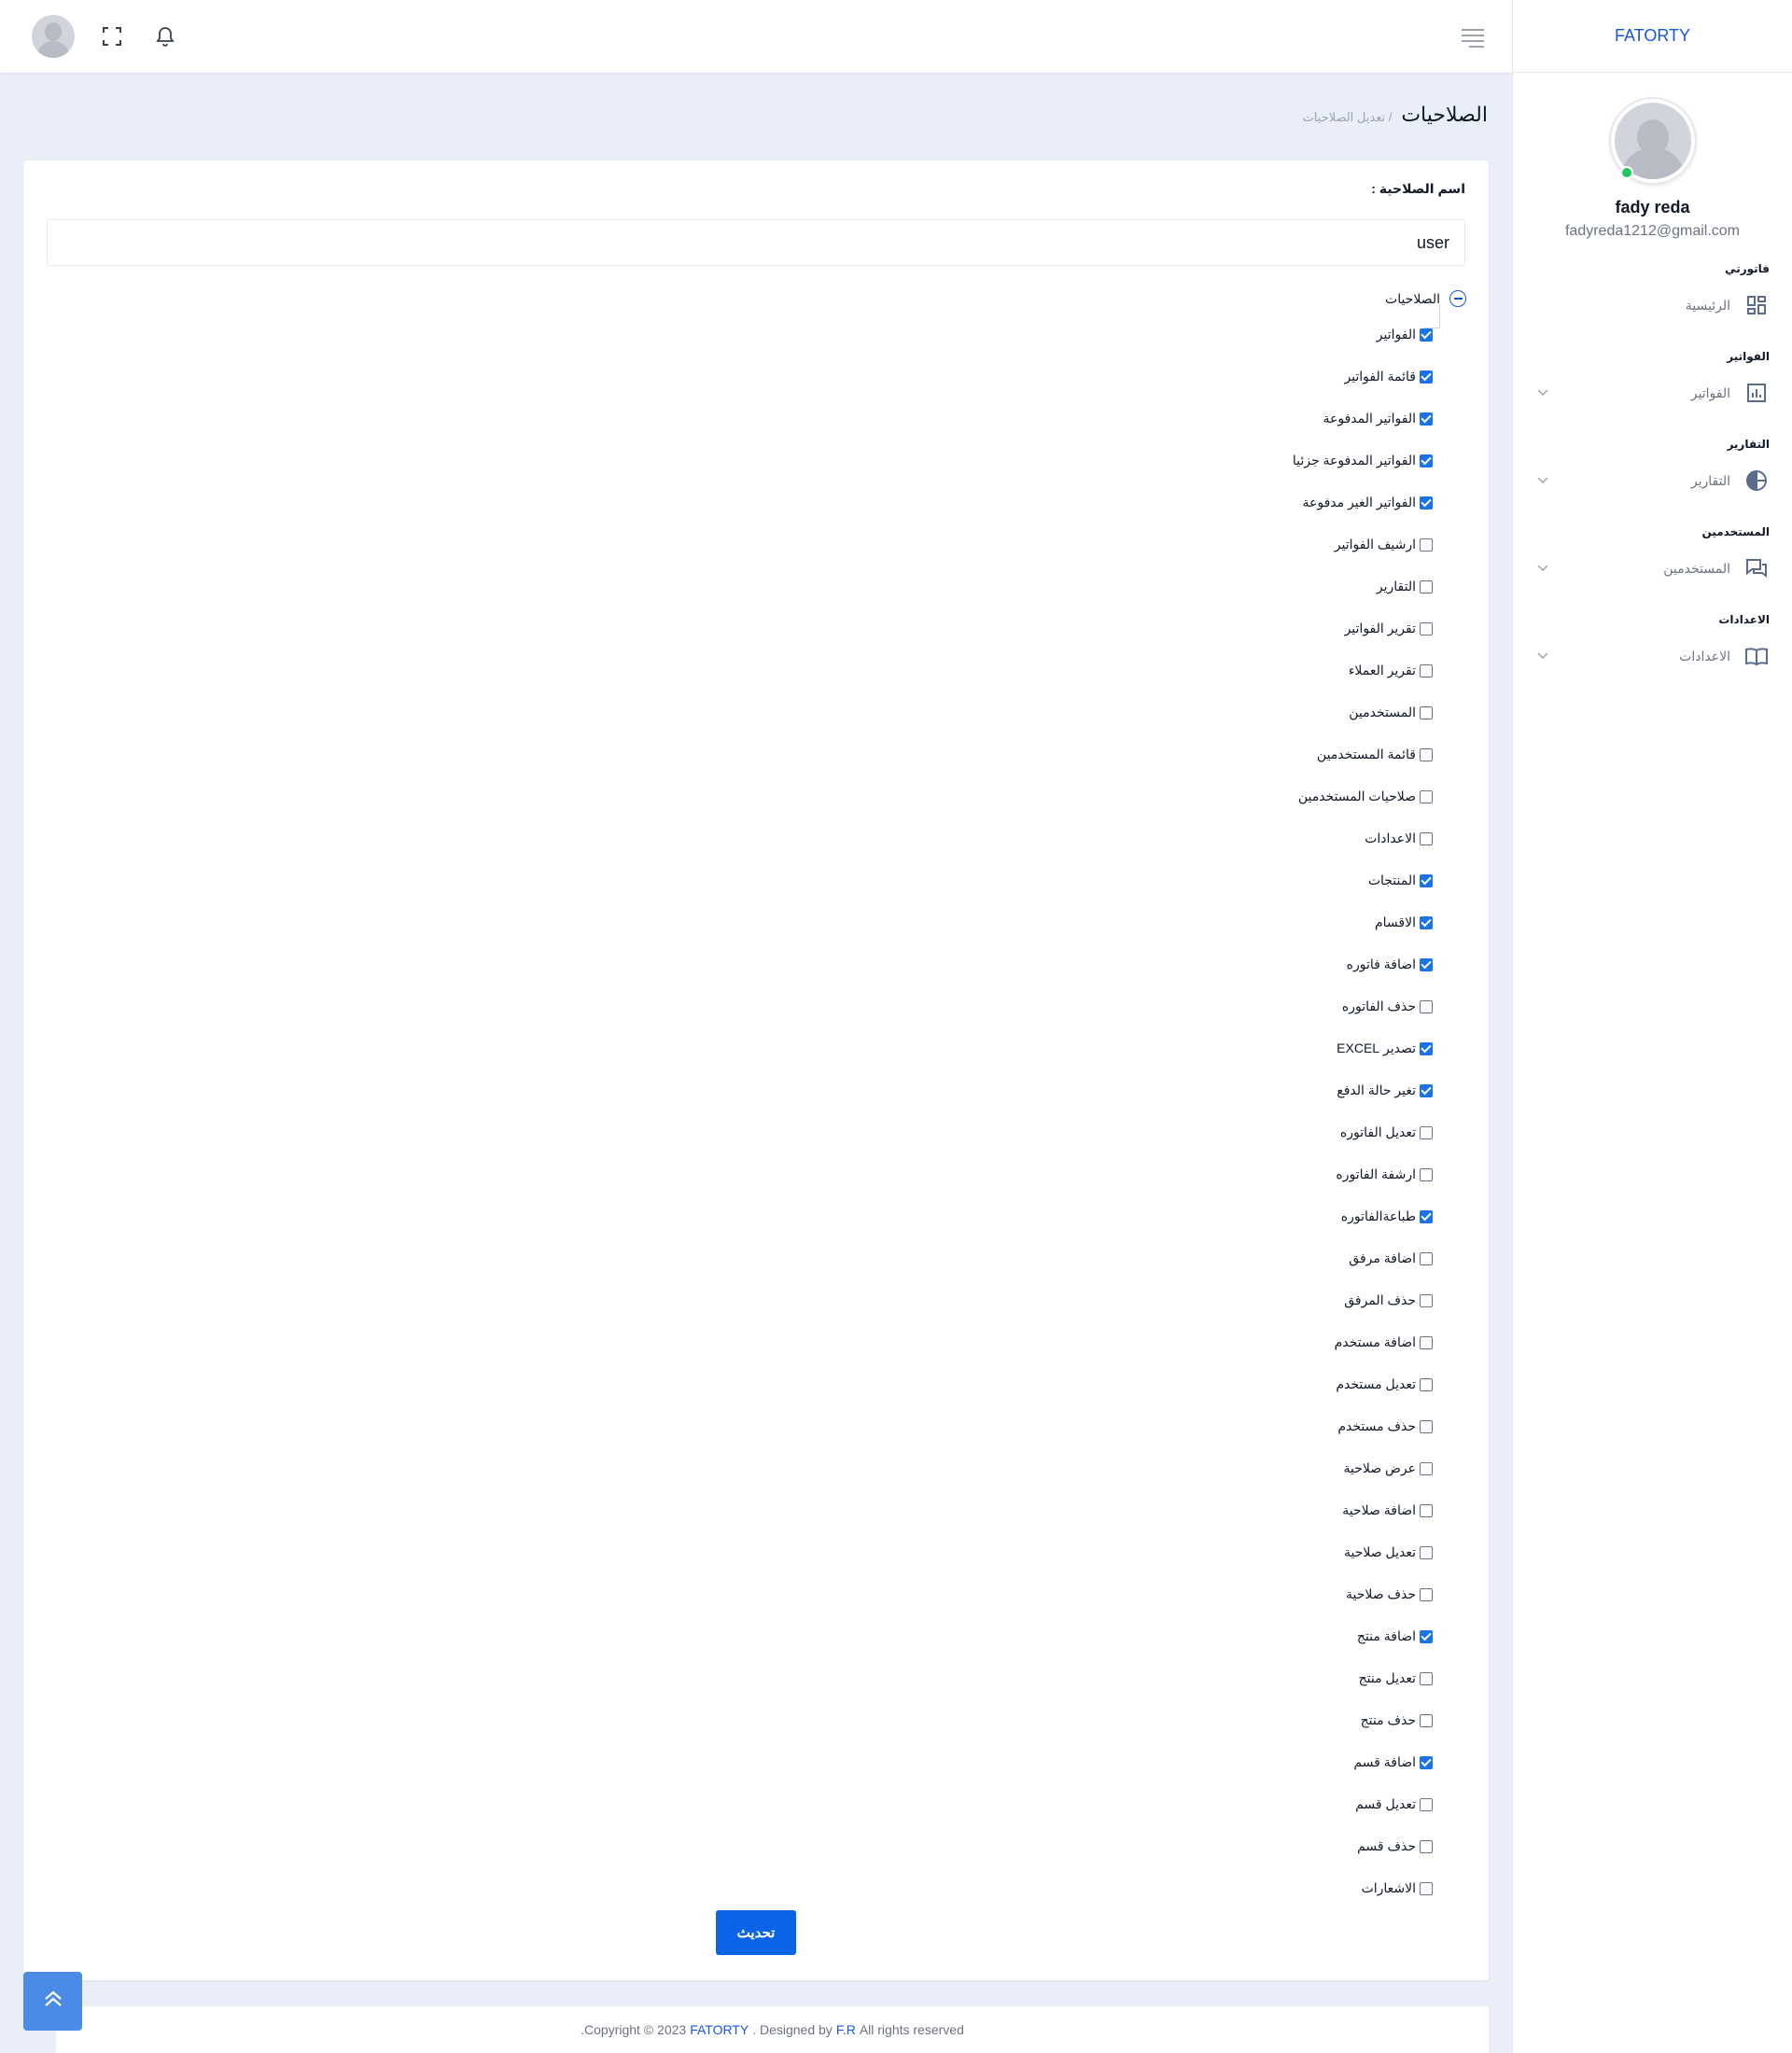  Describe the element at coordinates (1363, 1090) in the screenshot. I see `permission-item: تغير حالة الدفع` at that location.